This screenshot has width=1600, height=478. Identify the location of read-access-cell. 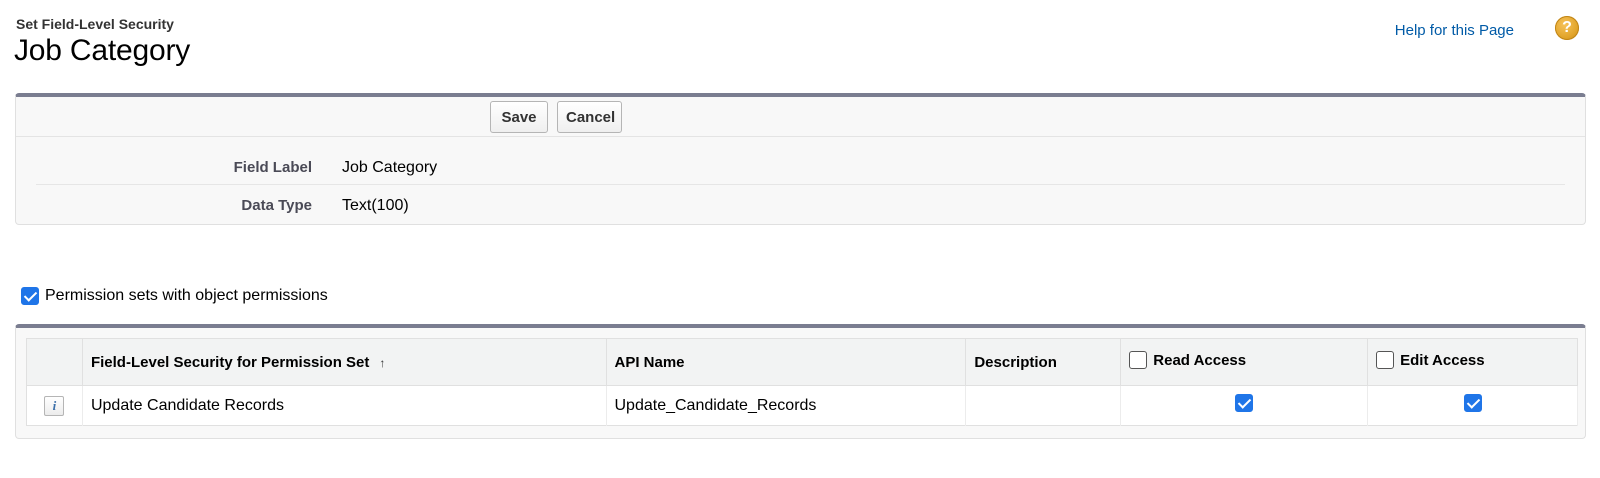
(1244, 405).